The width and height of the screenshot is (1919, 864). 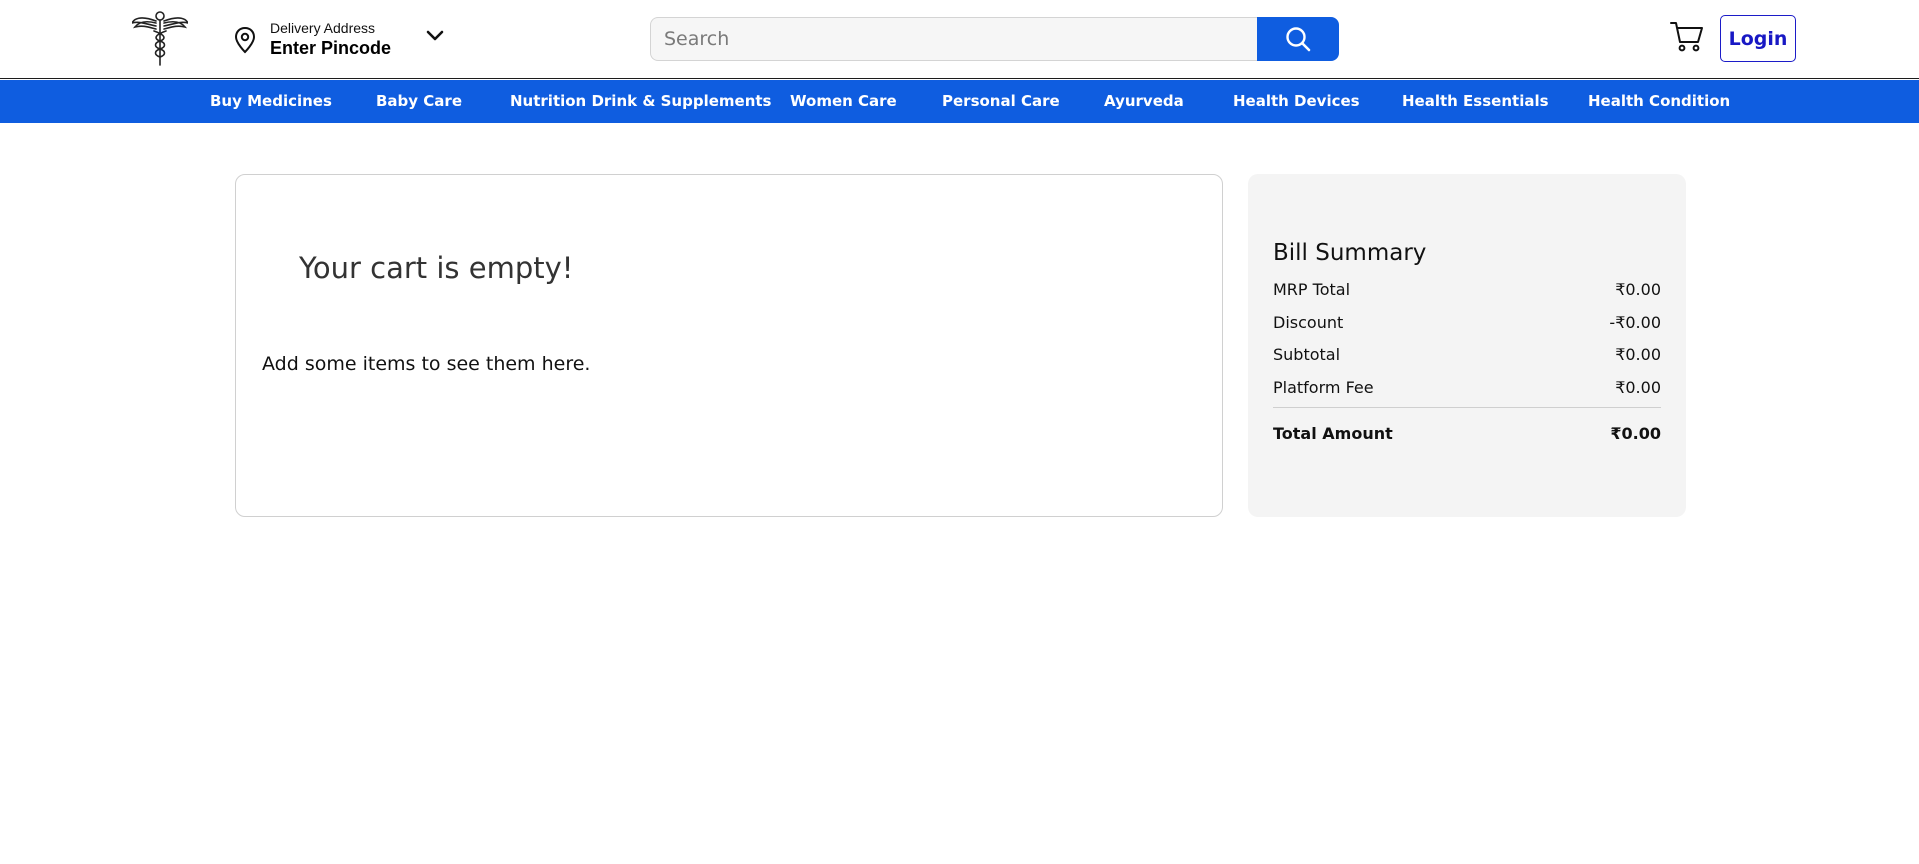 What do you see at coordinates (1307, 354) in the screenshot?
I see `bill-row-label: Subtotal` at bounding box center [1307, 354].